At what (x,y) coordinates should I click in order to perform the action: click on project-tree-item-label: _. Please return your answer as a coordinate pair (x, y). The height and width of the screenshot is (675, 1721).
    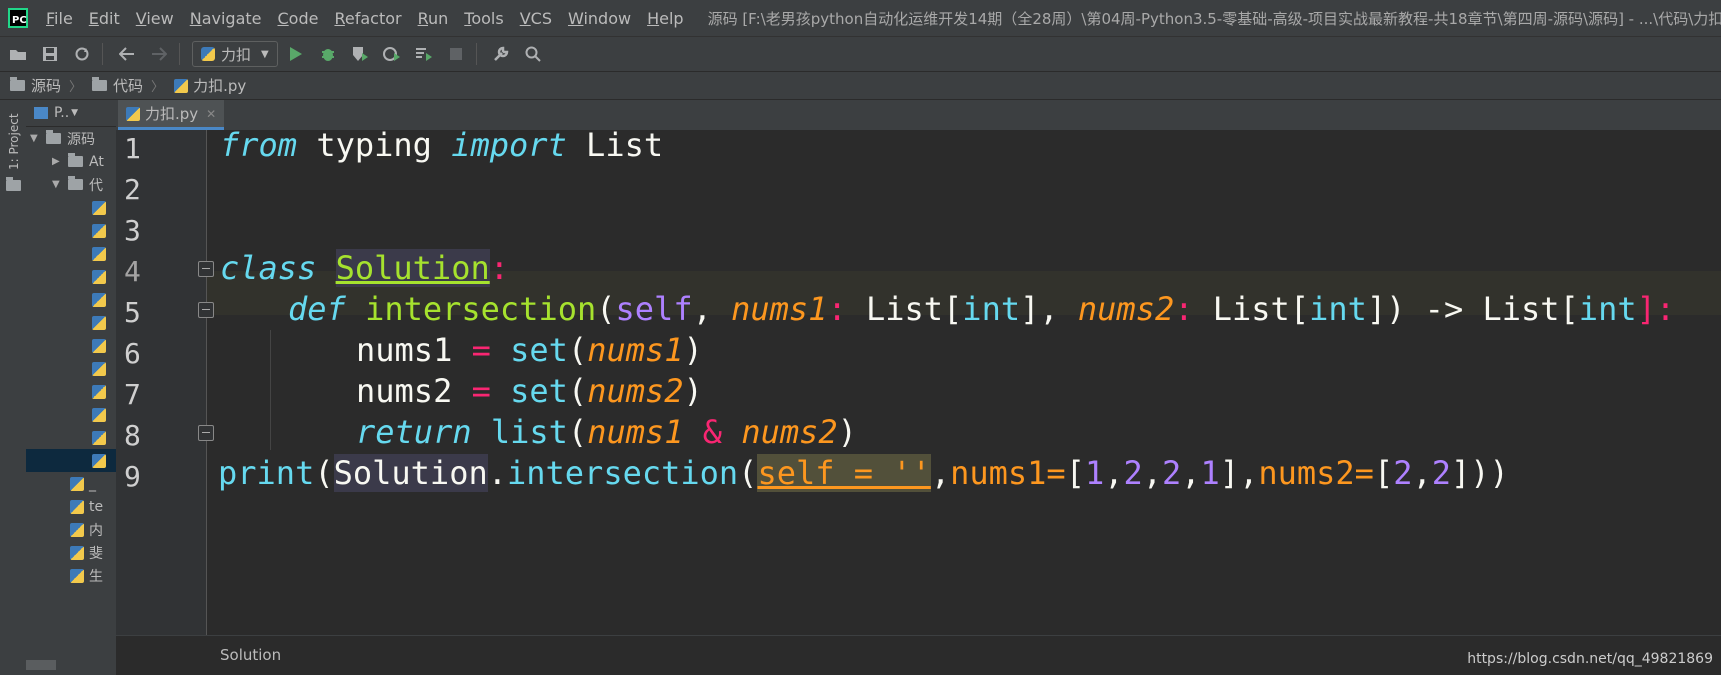
    Looking at the image, I should click on (92, 483).